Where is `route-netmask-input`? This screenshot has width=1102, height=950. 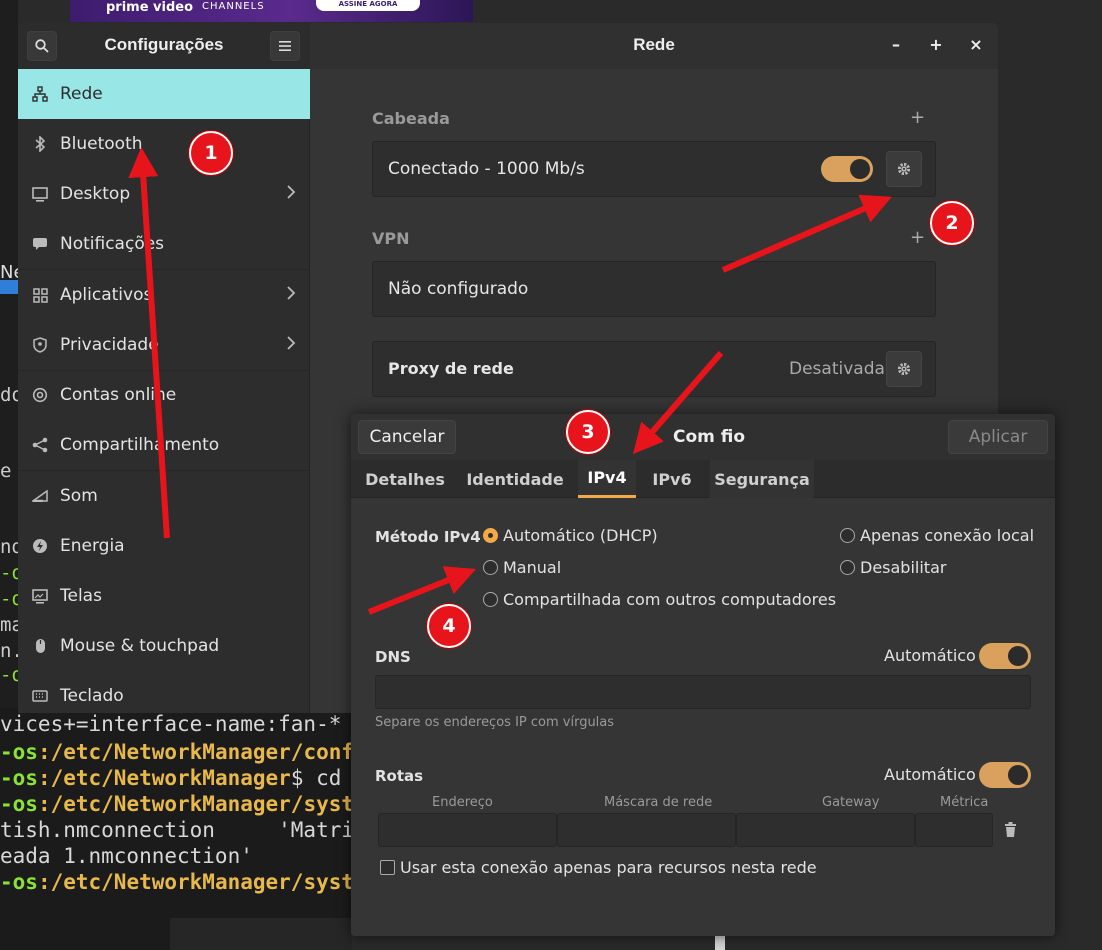 route-netmask-input is located at coordinates (646, 830).